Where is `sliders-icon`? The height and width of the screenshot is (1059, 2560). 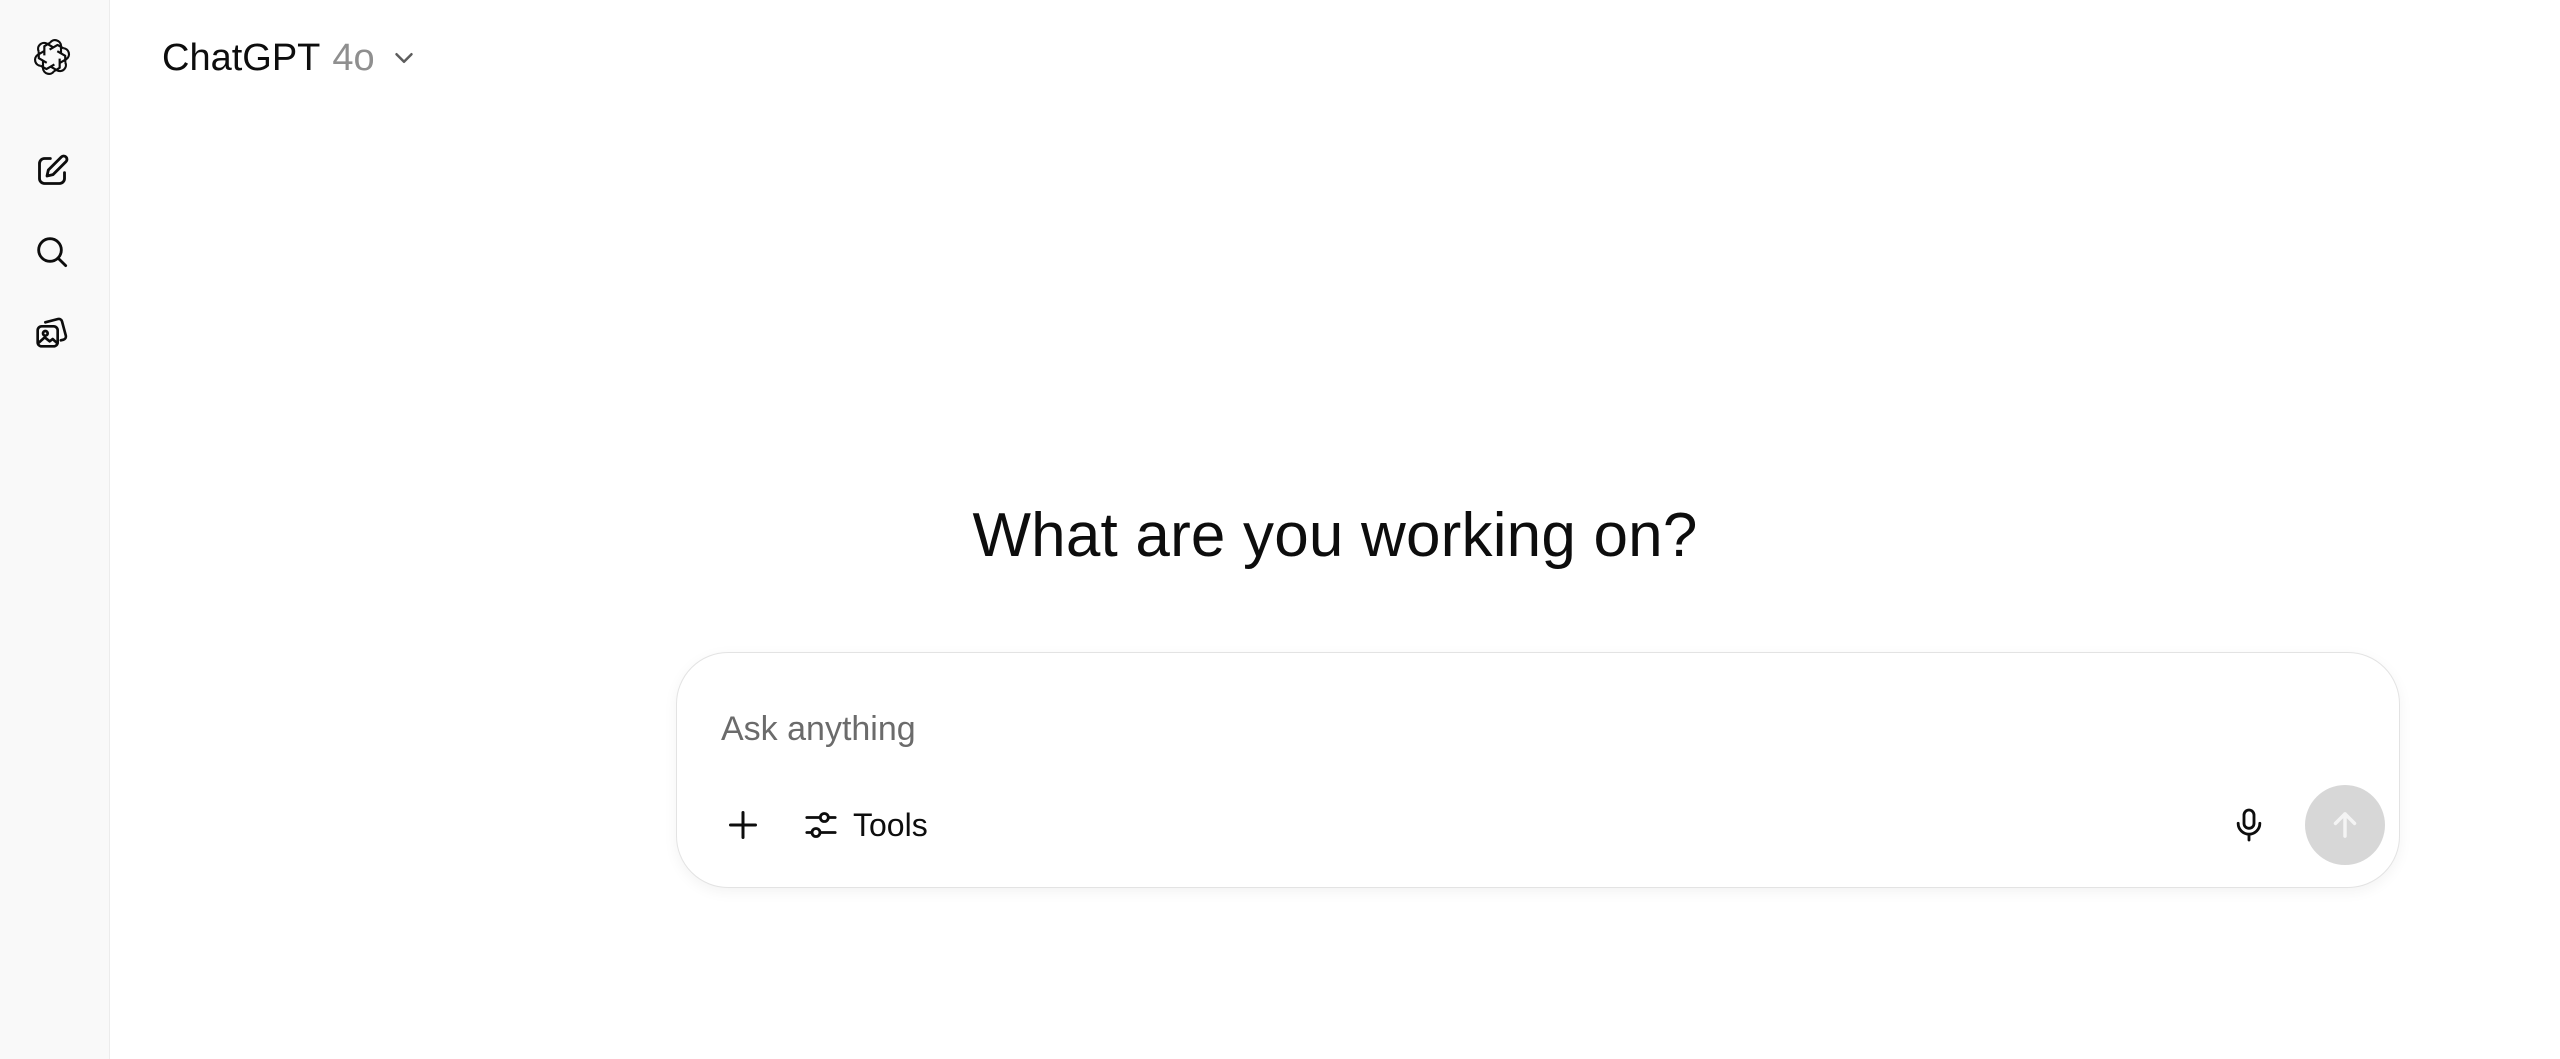 sliders-icon is located at coordinates (821, 825).